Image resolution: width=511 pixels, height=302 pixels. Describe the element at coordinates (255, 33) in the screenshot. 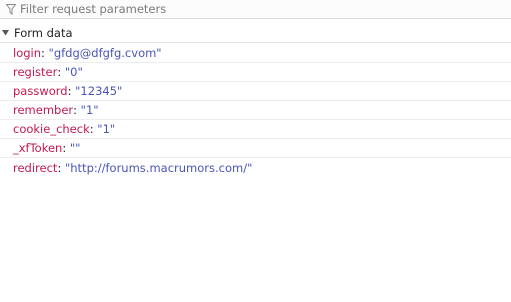

I see `form-data-section-header: Form data` at that location.